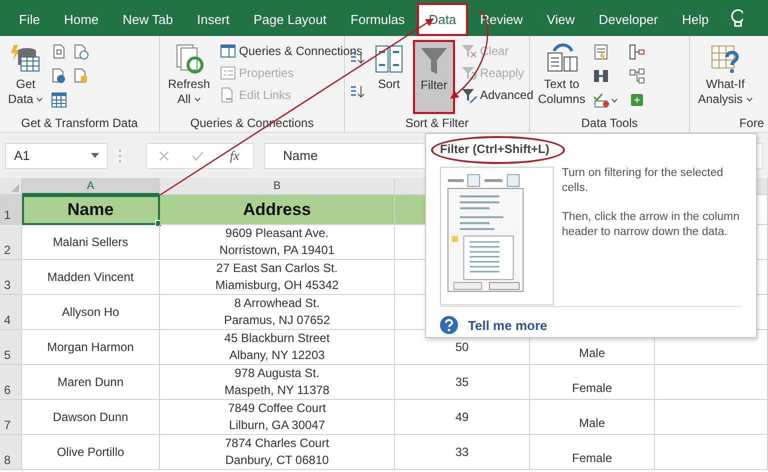 The height and width of the screenshot is (472, 768). I want to click on column-header: A, so click(91, 186).